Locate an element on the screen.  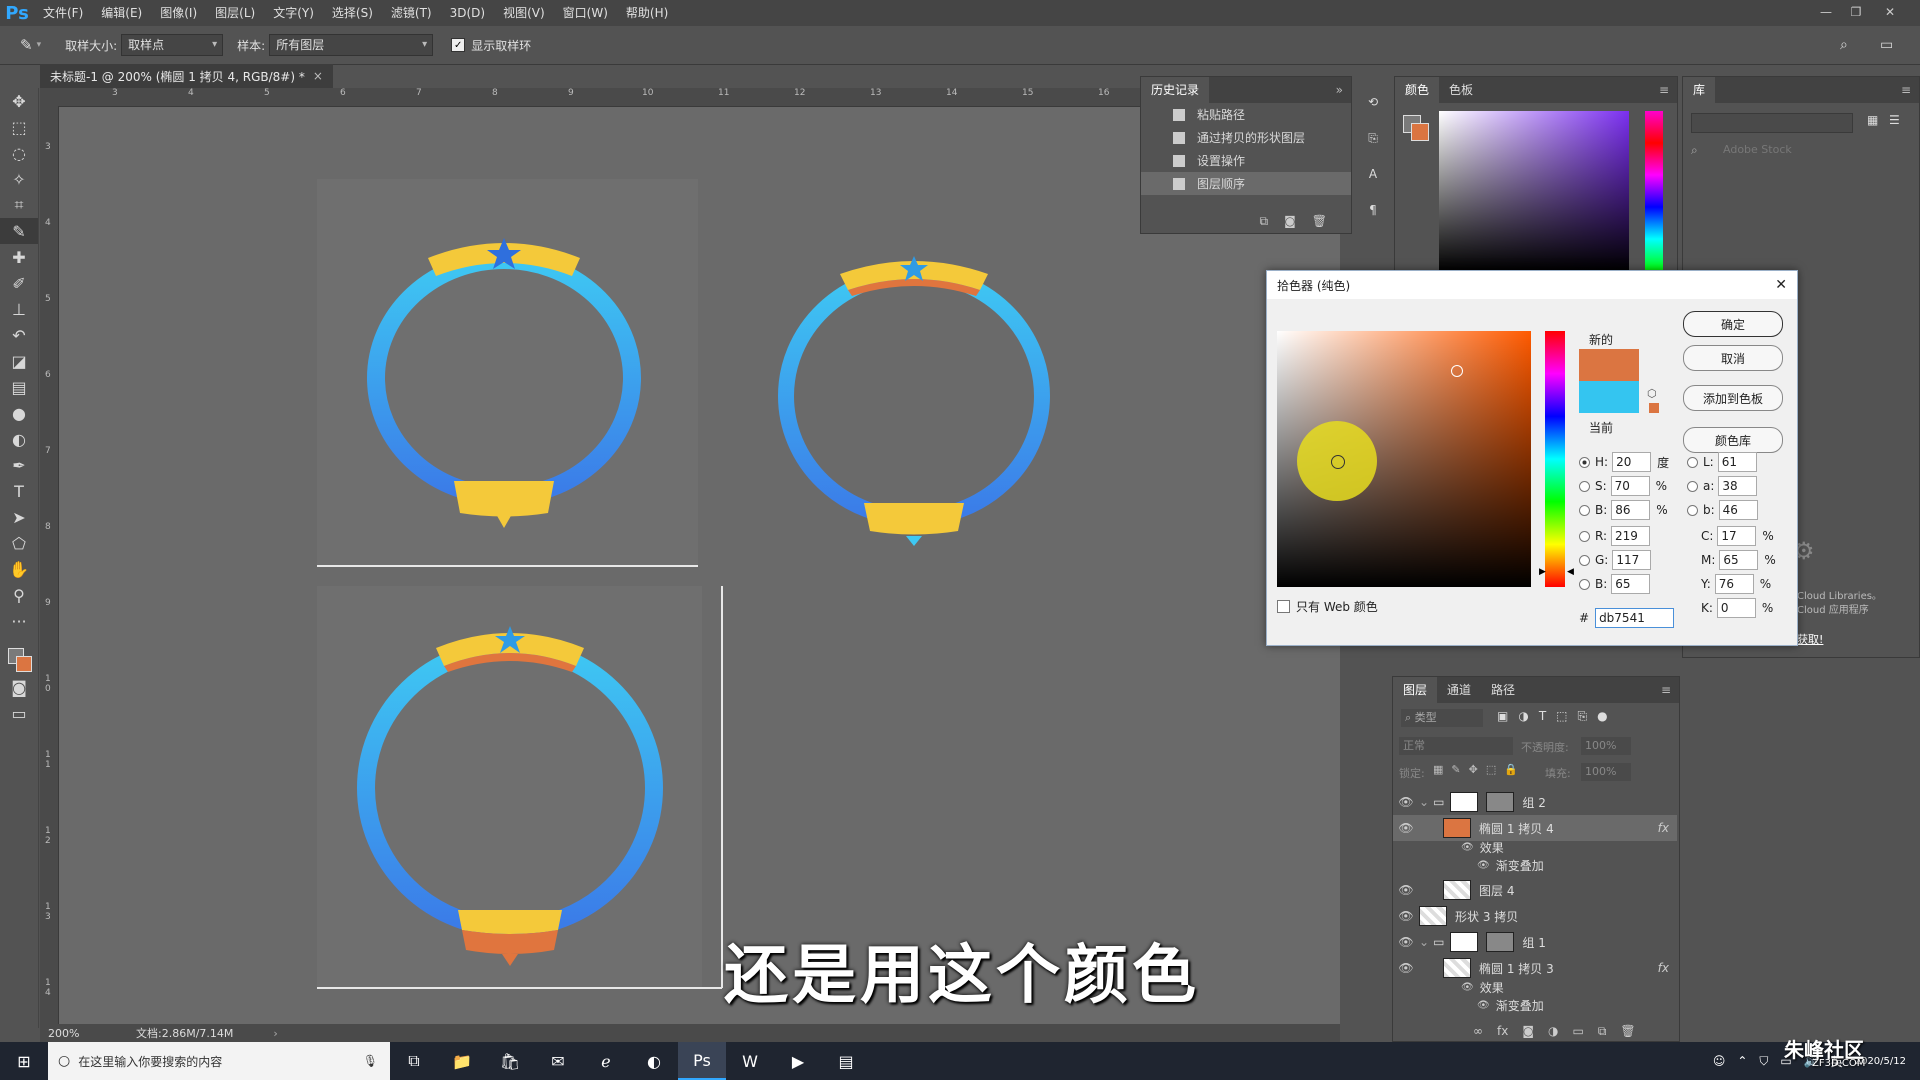
actions-panel-icon: ⎘ is located at coordinates (1373, 138).